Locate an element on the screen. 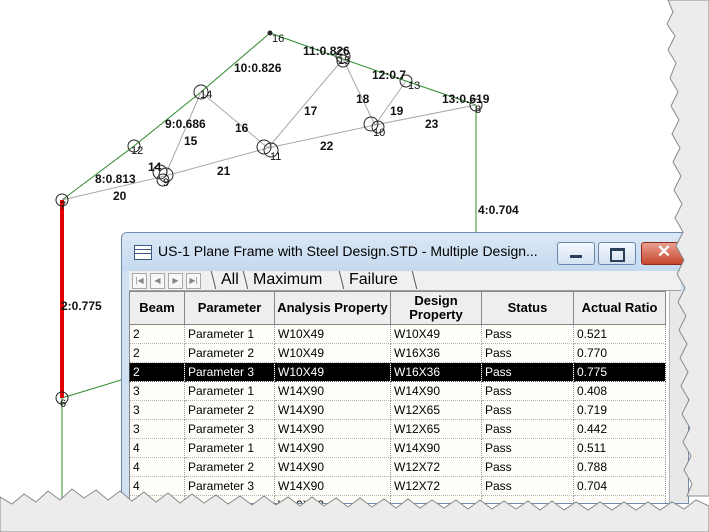 Image resolution: width=709 pixels, height=532 pixels. torn-edge-right is located at coordinates (687, 248).